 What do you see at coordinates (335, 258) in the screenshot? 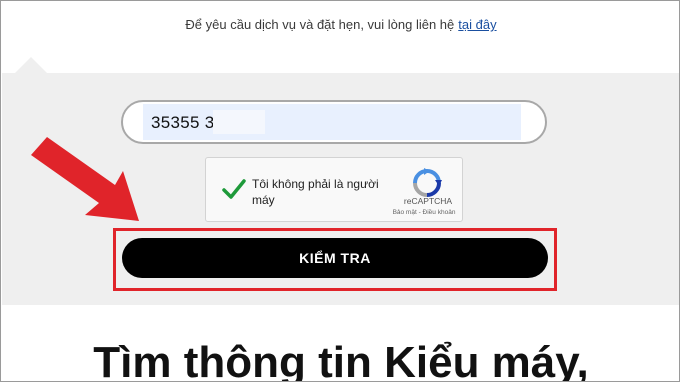
I see `check-button: KIỂM TRA` at bounding box center [335, 258].